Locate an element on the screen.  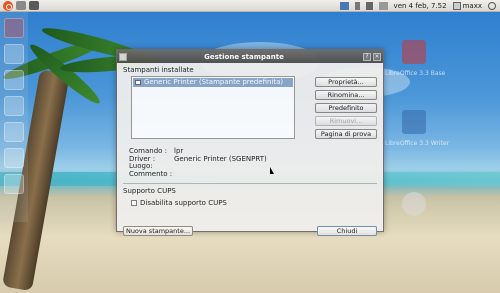
mouse-cursor is located at coordinates (272, 170).